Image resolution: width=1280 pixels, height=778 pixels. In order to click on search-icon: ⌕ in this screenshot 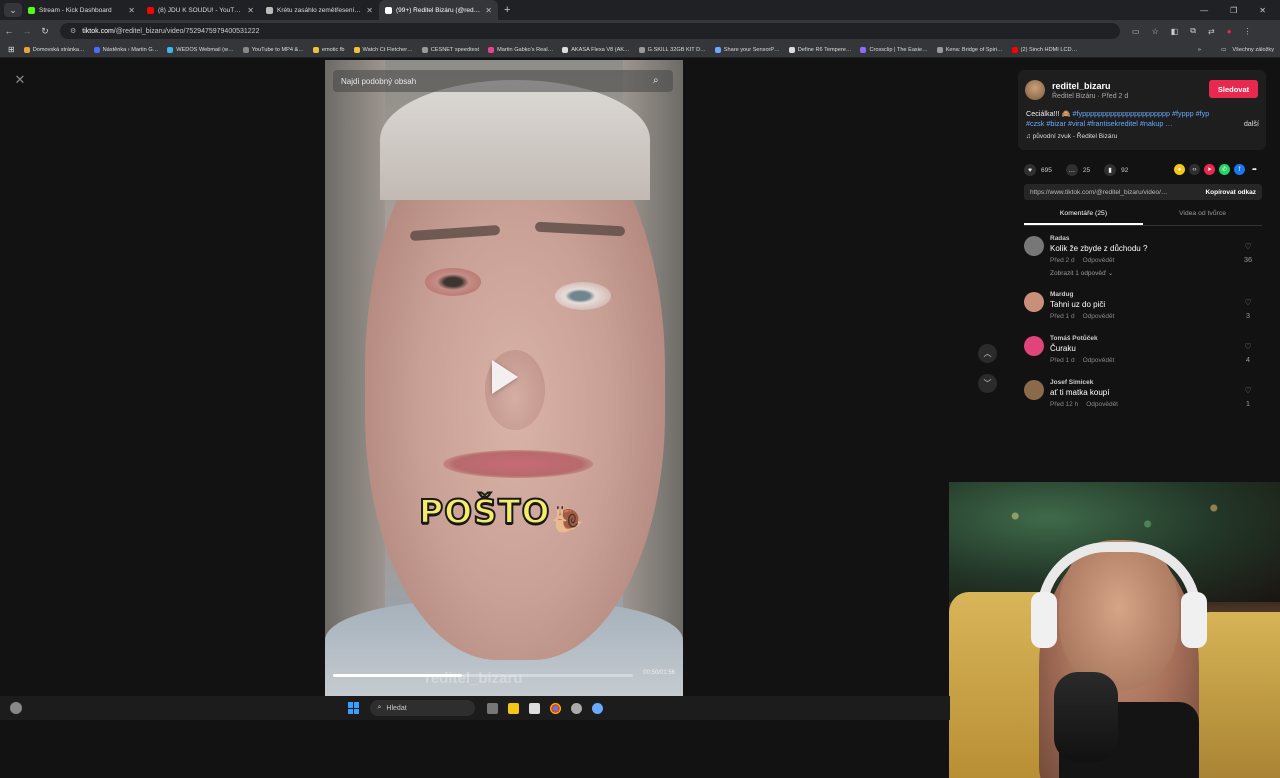, I will do `click(659, 81)`.